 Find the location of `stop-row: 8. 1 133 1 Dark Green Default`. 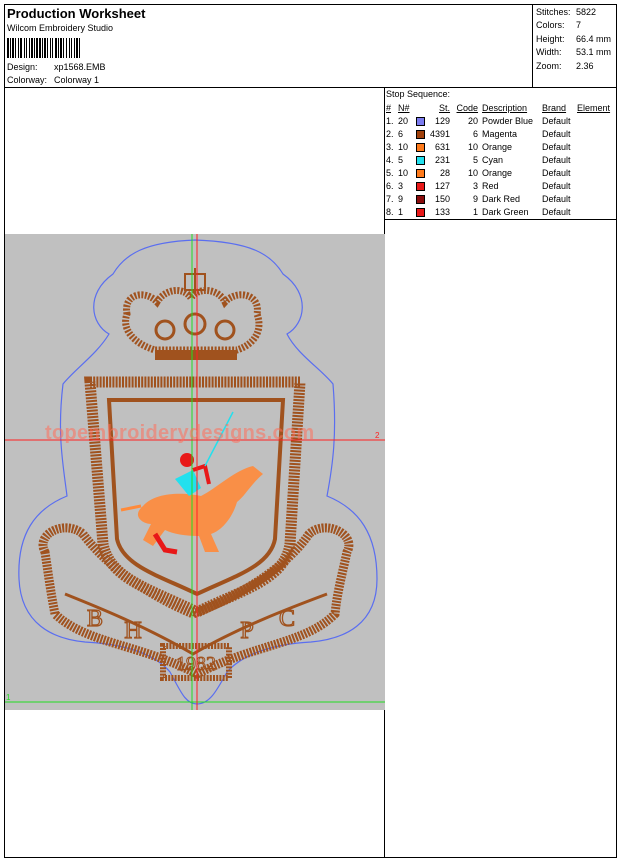

stop-row: 8. 1 133 1 Dark Green Default is located at coordinates (498, 211).